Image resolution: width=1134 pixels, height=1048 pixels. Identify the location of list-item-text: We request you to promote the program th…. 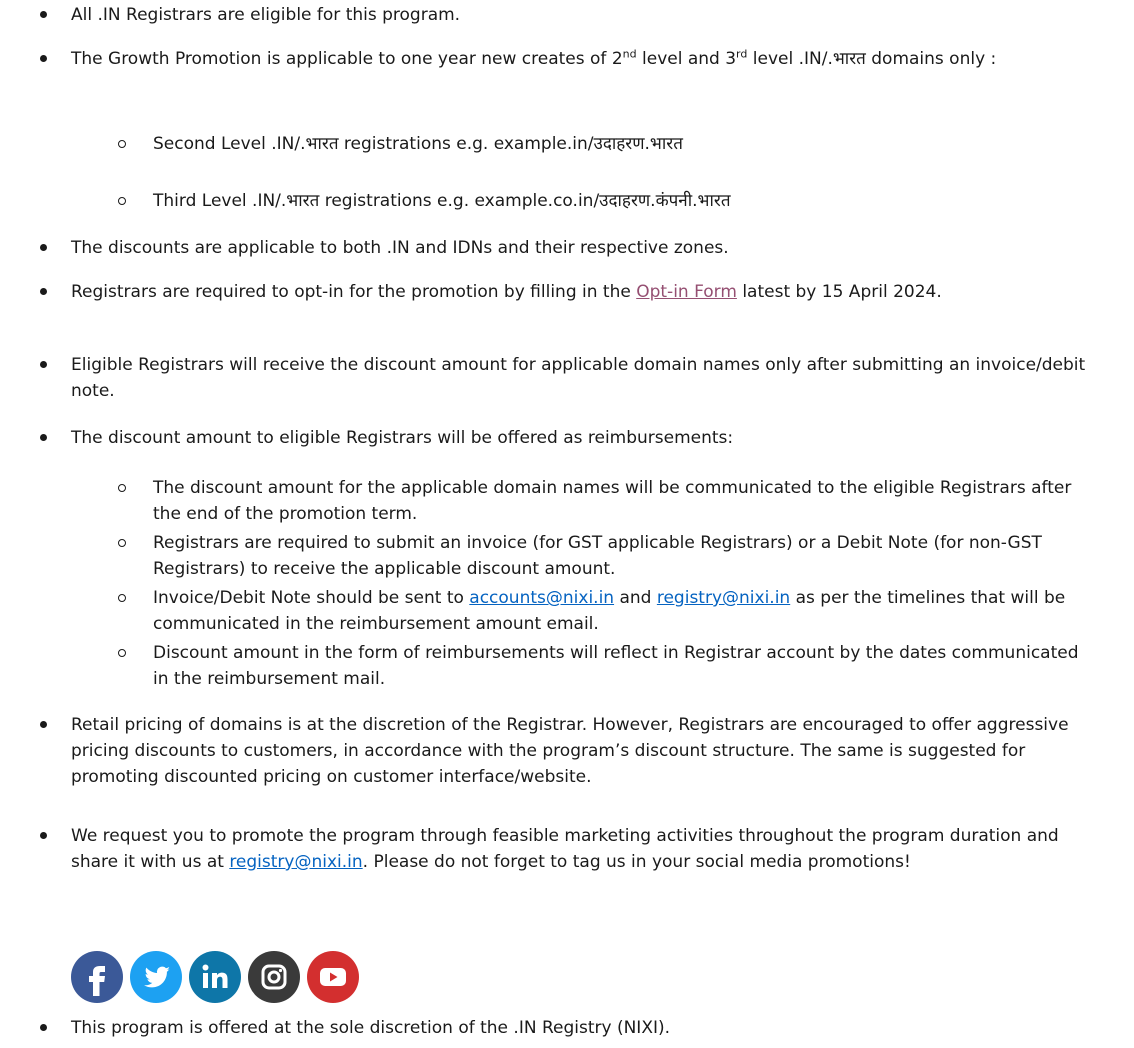
(565, 849).